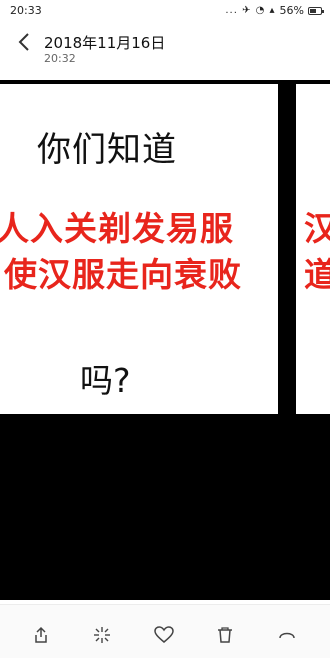  Describe the element at coordinates (313, 249) in the screenshot. I see `slide-next-preview: 汉 道` at that location.